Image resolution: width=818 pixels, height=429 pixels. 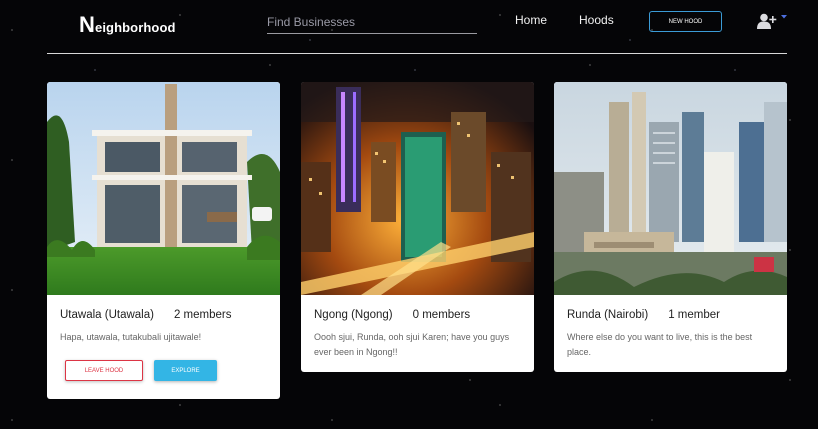 What do you see at coordinates (441, 315) in the screenshot?
I see `hood-members-count: 0 members` at bounding box center [441, 315].